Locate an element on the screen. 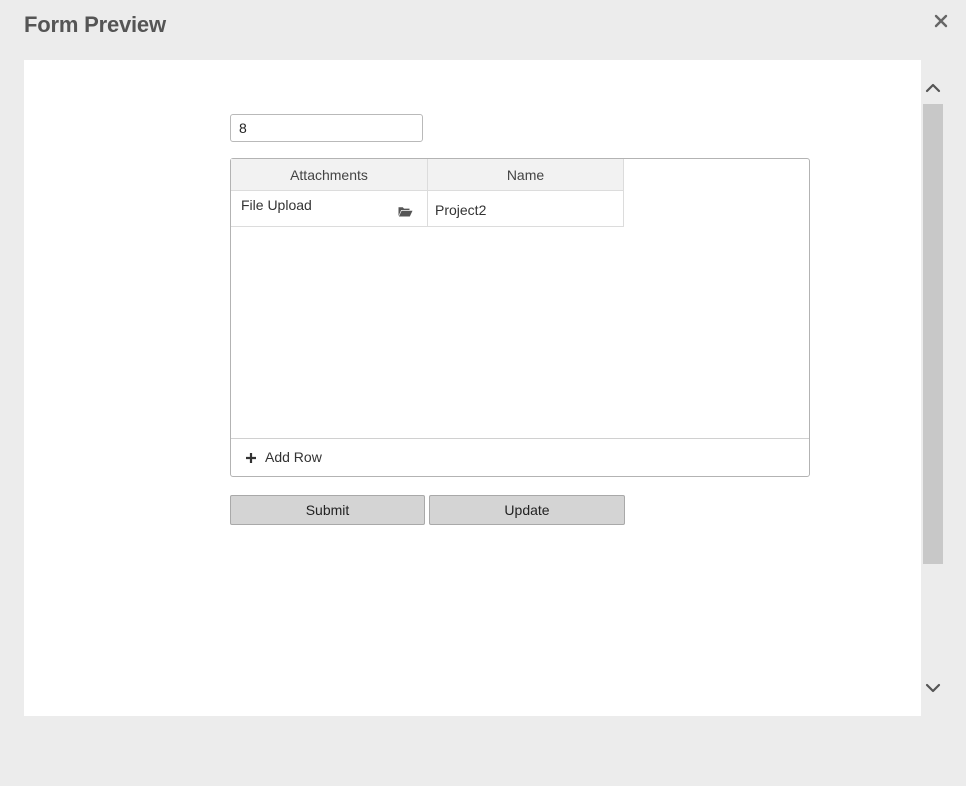 The image size is (966, 786). scrollbar-thumb is located at coordinates (933, 334).